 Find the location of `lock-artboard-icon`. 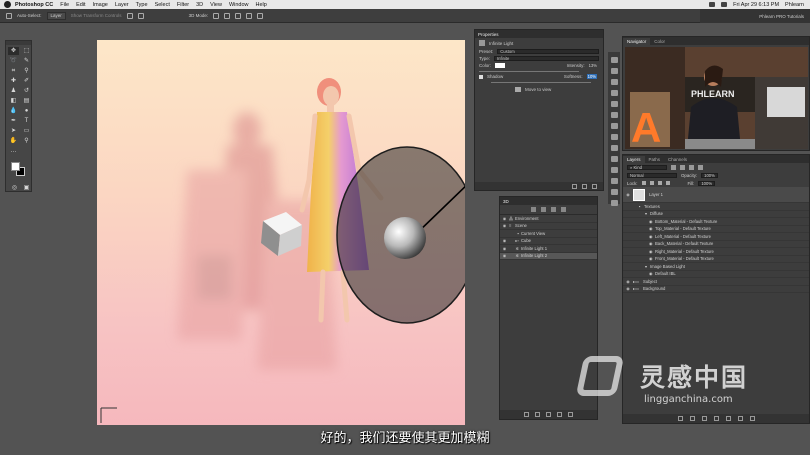

lock-artboard-icon is located at coordinates (659, 183).